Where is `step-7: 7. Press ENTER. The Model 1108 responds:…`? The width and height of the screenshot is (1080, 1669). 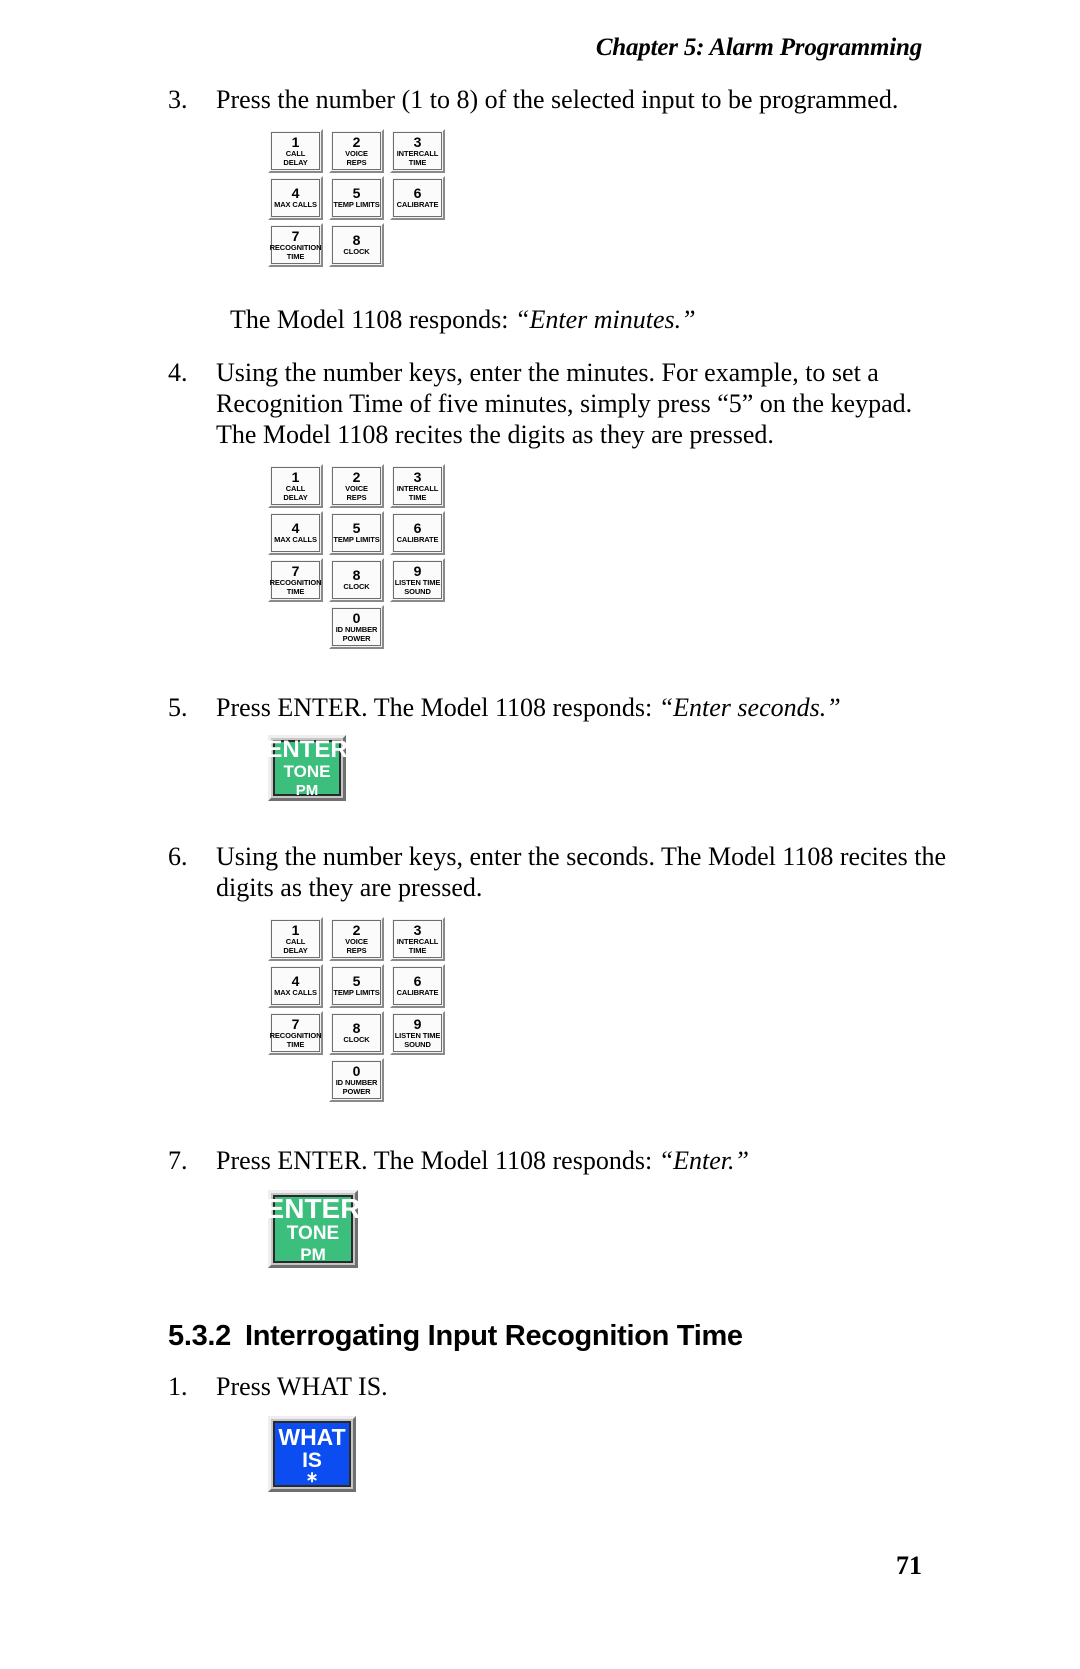 step-7: 7. Press ENTER. The Model 1108 responds:… is located at coordinates (563, 1160).